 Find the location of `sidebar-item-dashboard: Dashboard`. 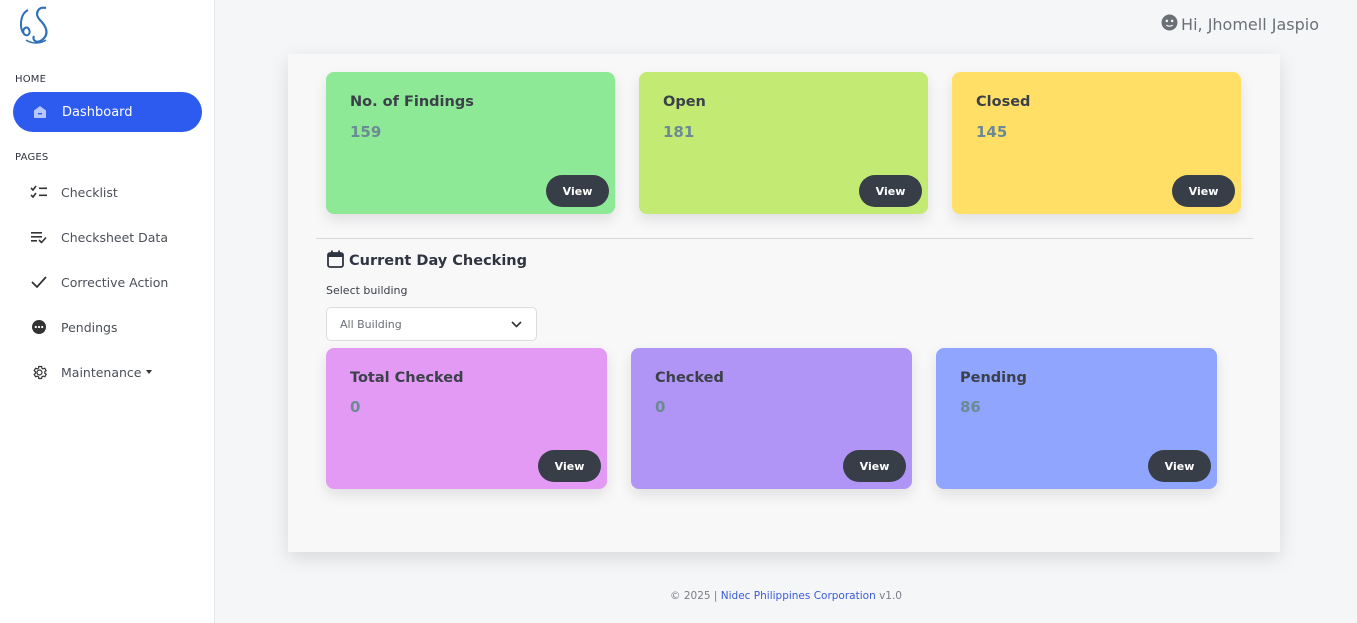

sidebar-item-dashboard: Dashboard is located at coordinates (107, 112).